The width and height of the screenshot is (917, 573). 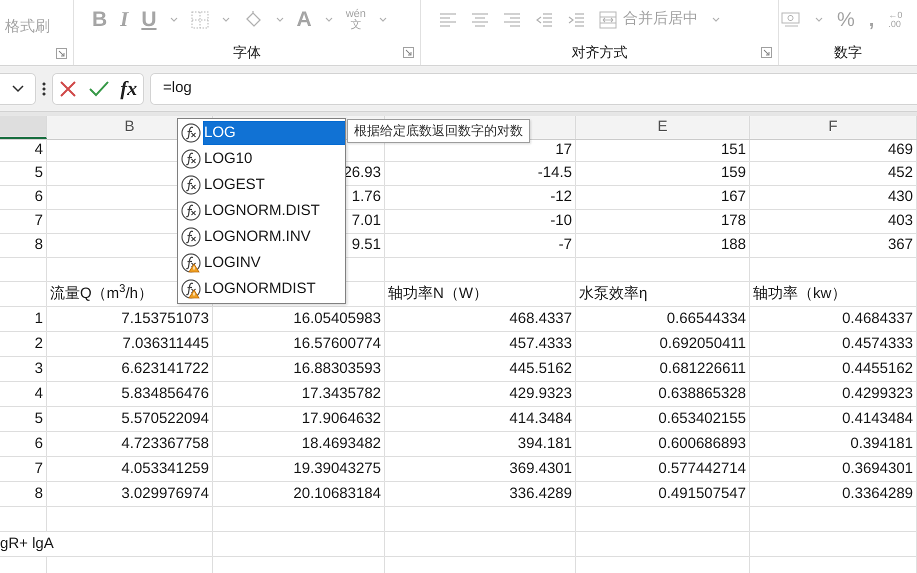 What do you see at coordinates (438, 130) in the screenshot?
I see `function-tooltip: 根据给定底数返回数字的对数` at bounding box center [438, 130].